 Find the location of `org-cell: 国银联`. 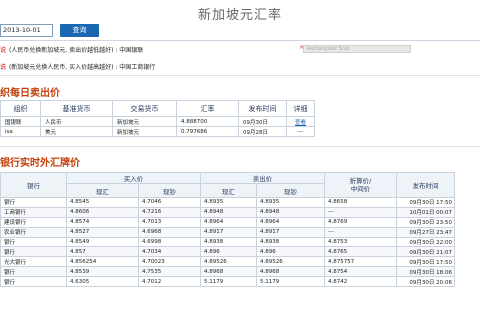

org-cell: 国银联 is located at coordinates (20, 121).